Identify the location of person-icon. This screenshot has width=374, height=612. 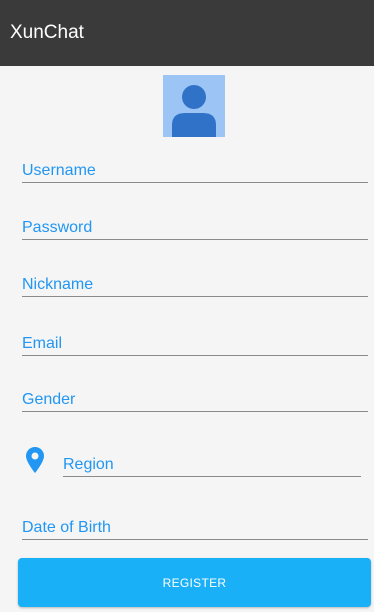
(194, 111).